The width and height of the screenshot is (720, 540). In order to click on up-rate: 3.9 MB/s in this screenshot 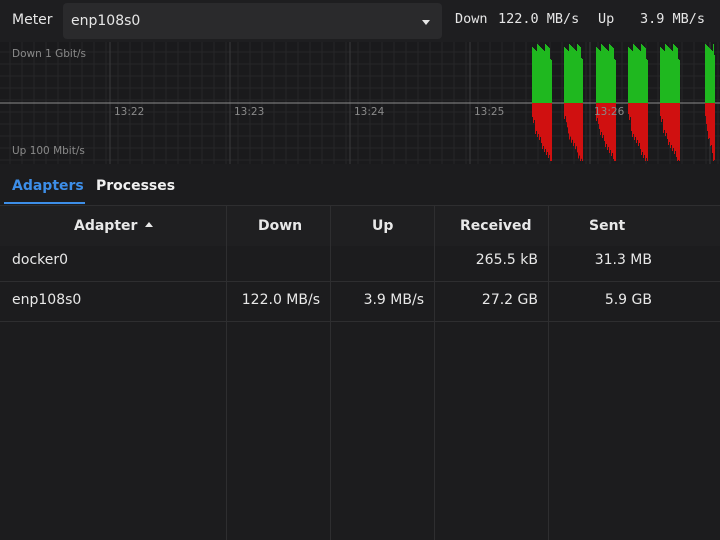, I will do `click(673, 19)`.